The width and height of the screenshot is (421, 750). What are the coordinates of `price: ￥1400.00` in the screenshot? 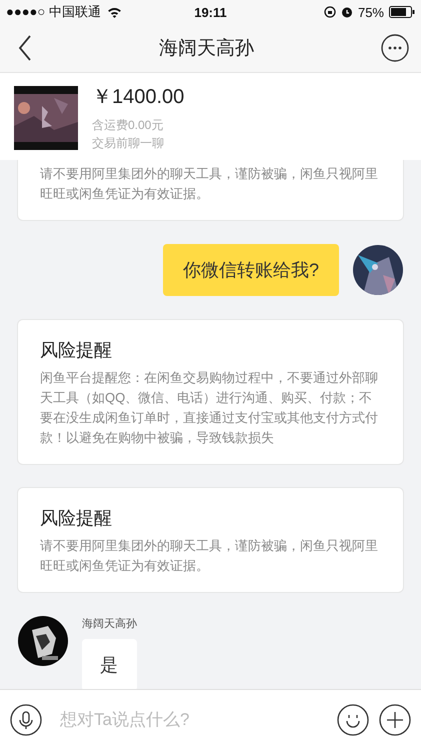 It's located at (138, 97).